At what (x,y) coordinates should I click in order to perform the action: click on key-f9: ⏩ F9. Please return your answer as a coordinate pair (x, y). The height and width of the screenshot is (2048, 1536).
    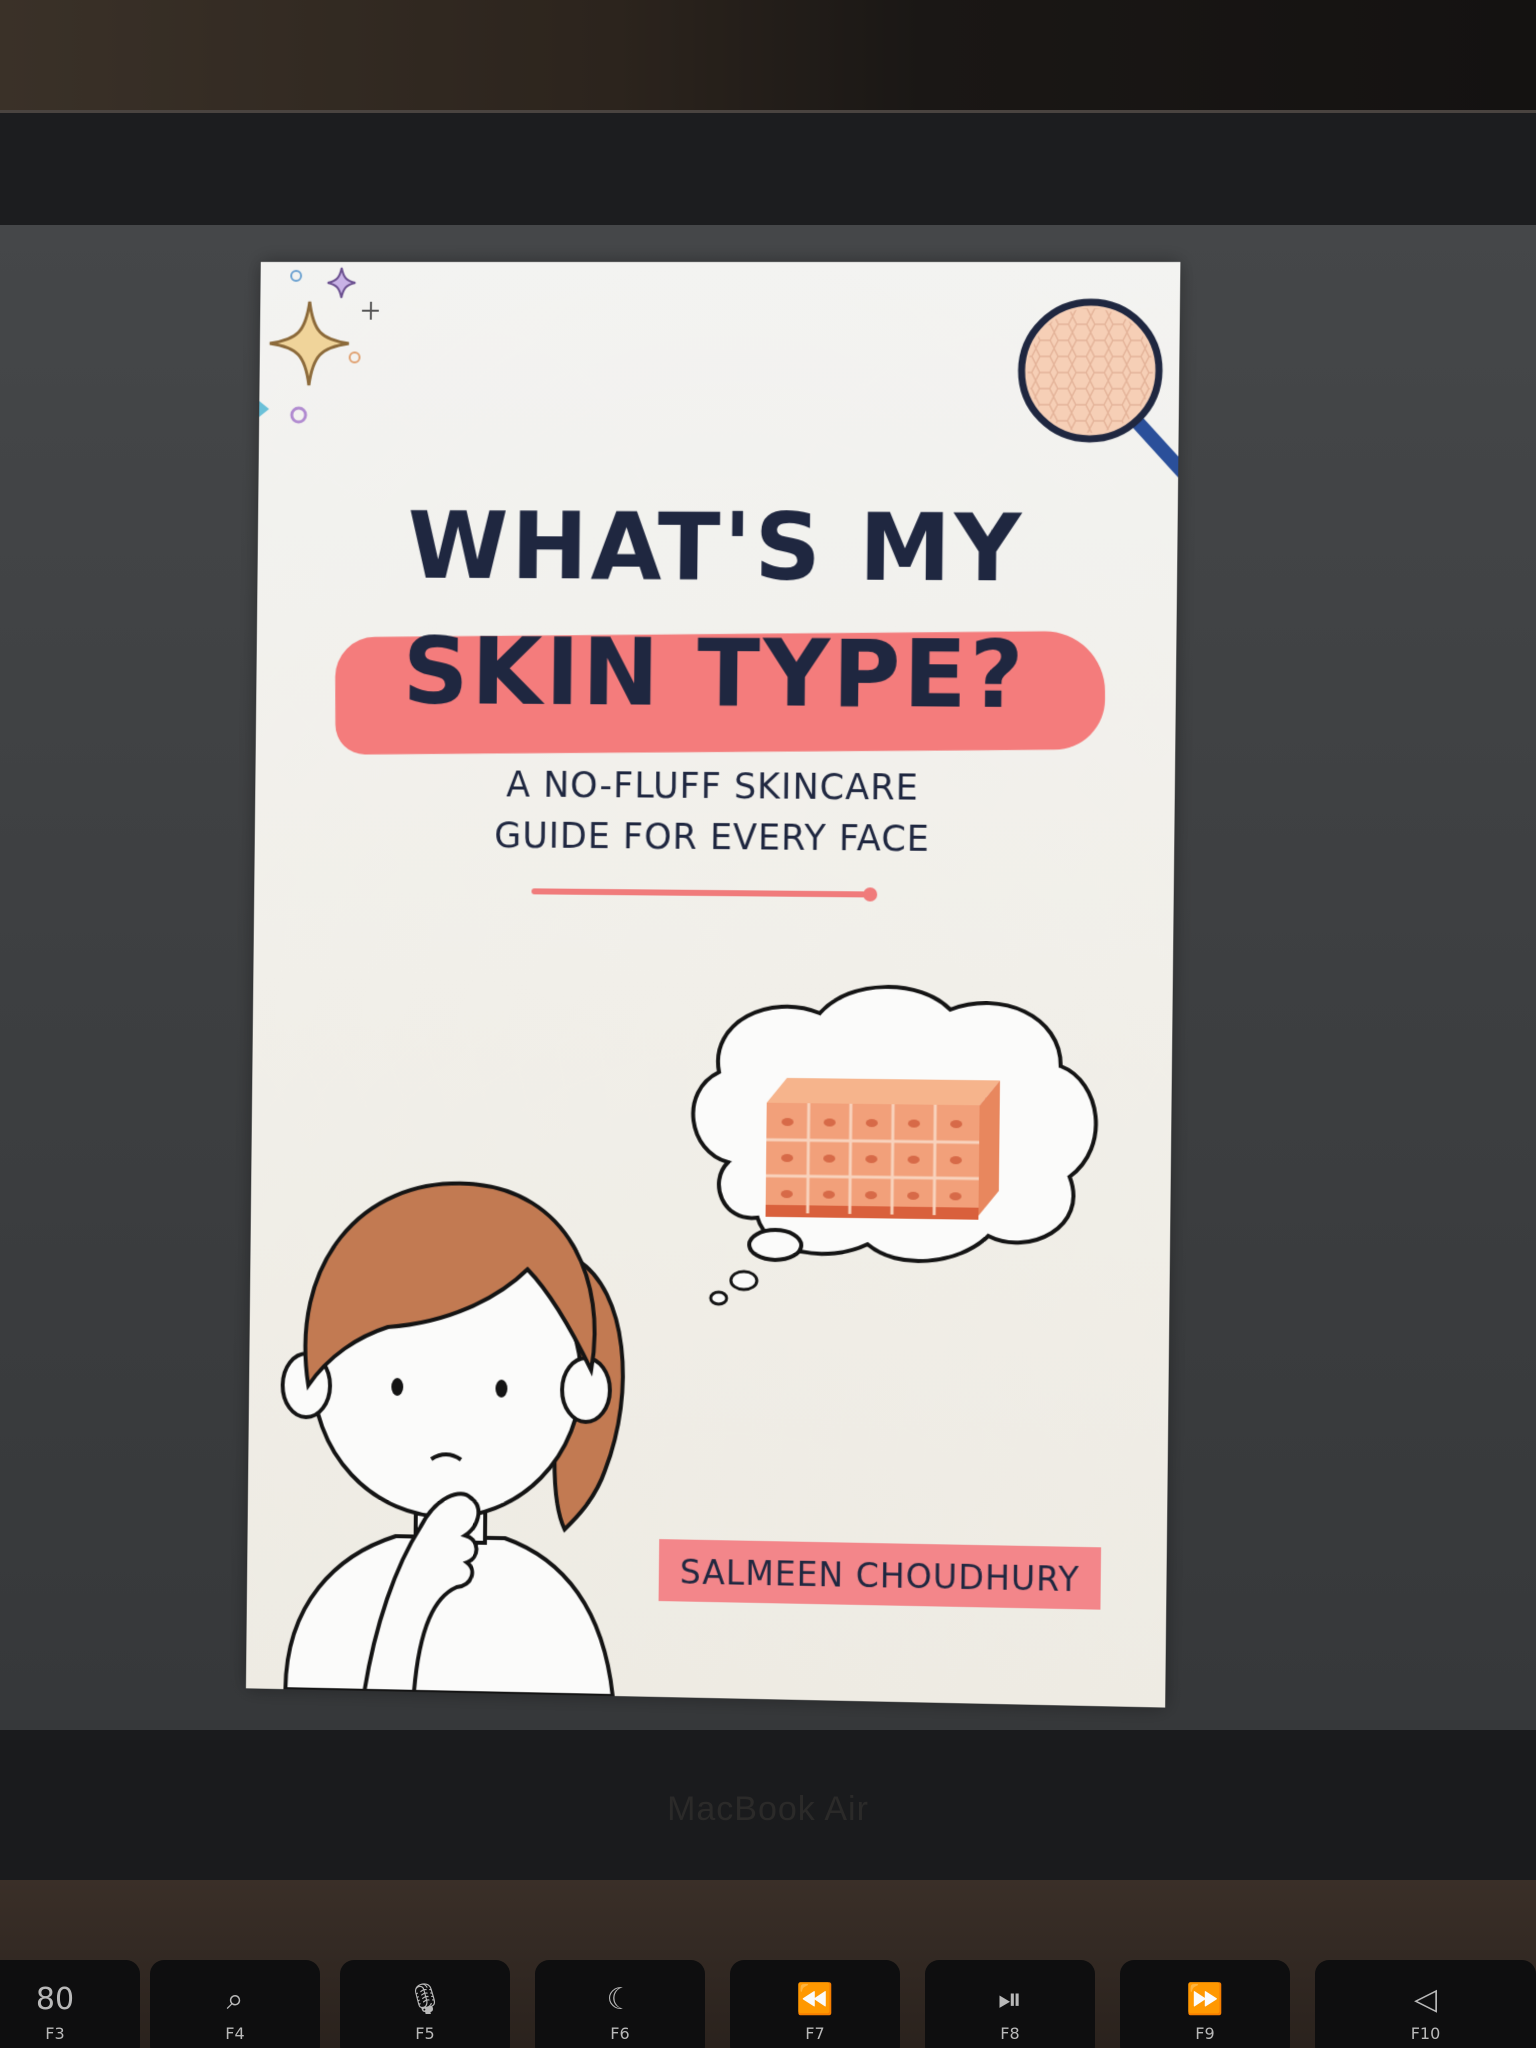
    Looking at the image, I should click on (1205, 2004).